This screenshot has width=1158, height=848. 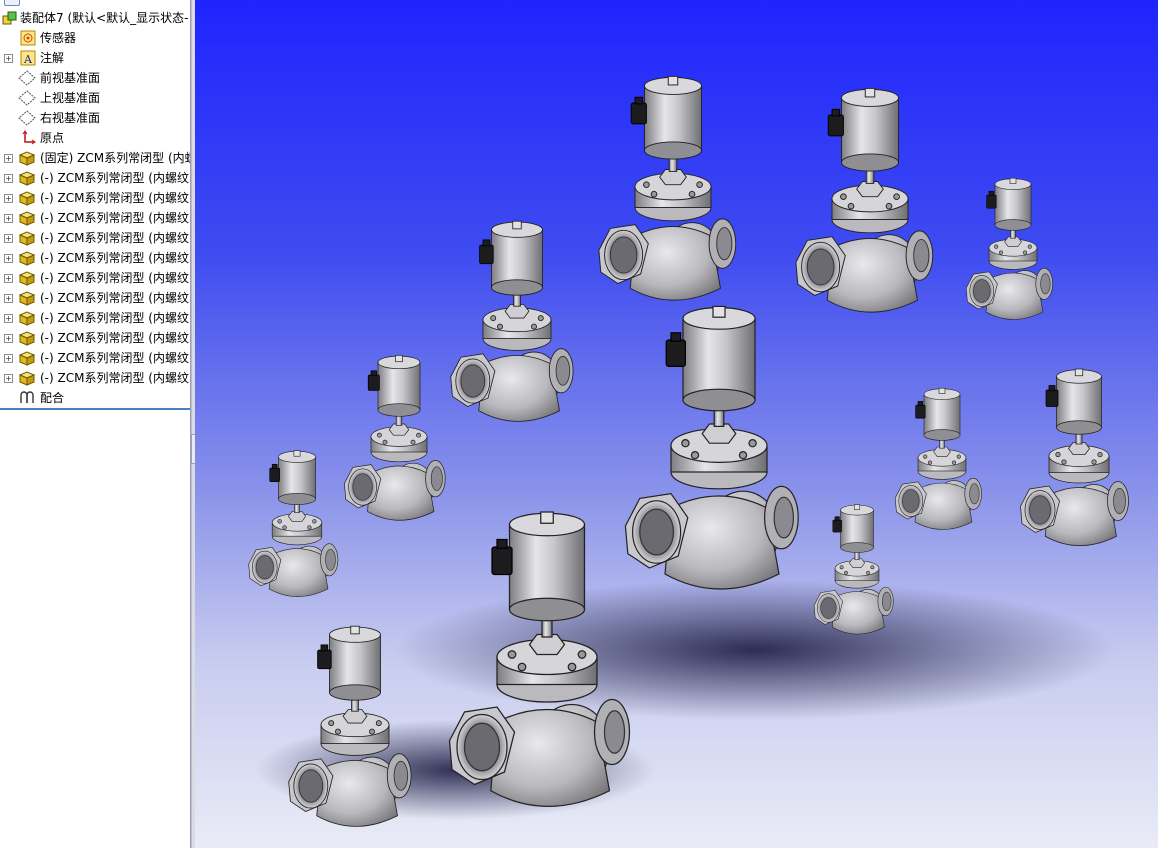 I want to click on tree-item-front-plane: 前视基准面, so click(x=95, y=78).